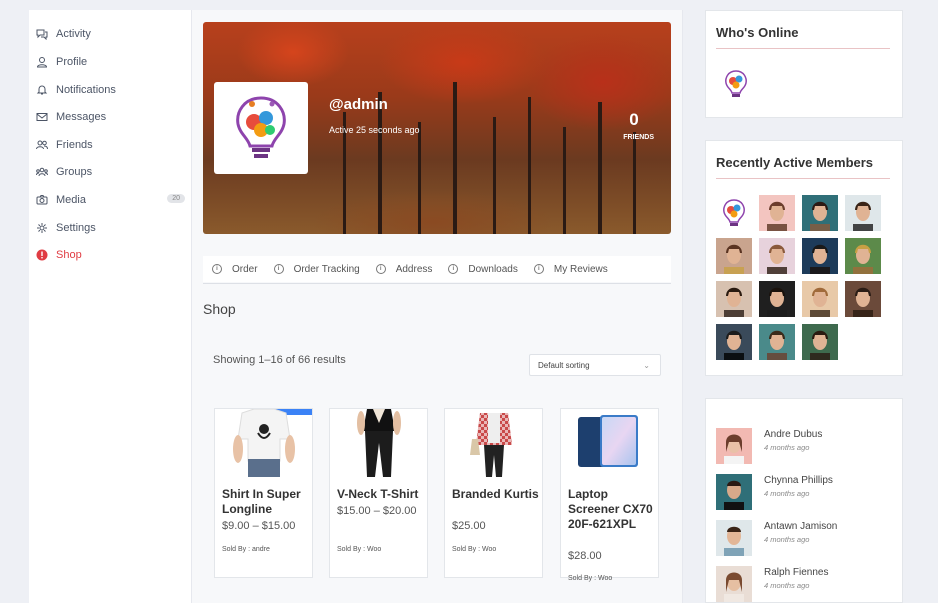 This screenshot has width=938, height=603. What do you see at coordinates (437, 283) in the screenshot?
I see `subnav-divider` at bounding box center [437, 283].